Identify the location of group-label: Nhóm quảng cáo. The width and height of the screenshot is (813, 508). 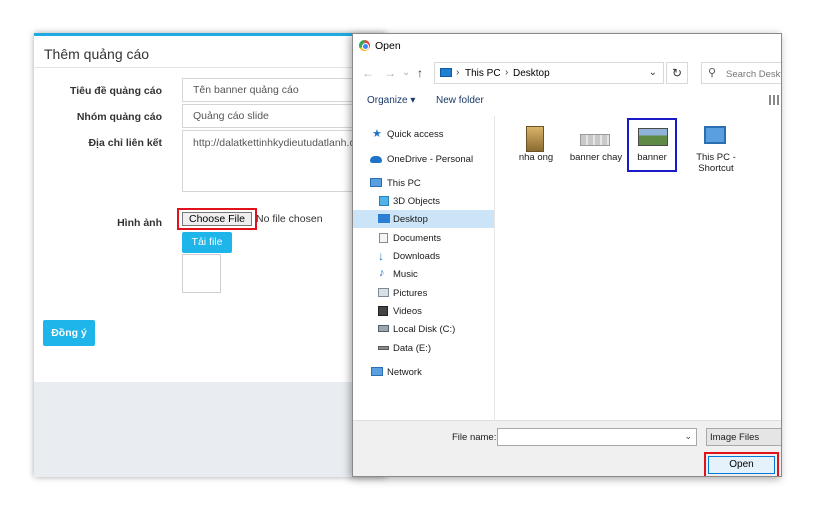
(119, 117).